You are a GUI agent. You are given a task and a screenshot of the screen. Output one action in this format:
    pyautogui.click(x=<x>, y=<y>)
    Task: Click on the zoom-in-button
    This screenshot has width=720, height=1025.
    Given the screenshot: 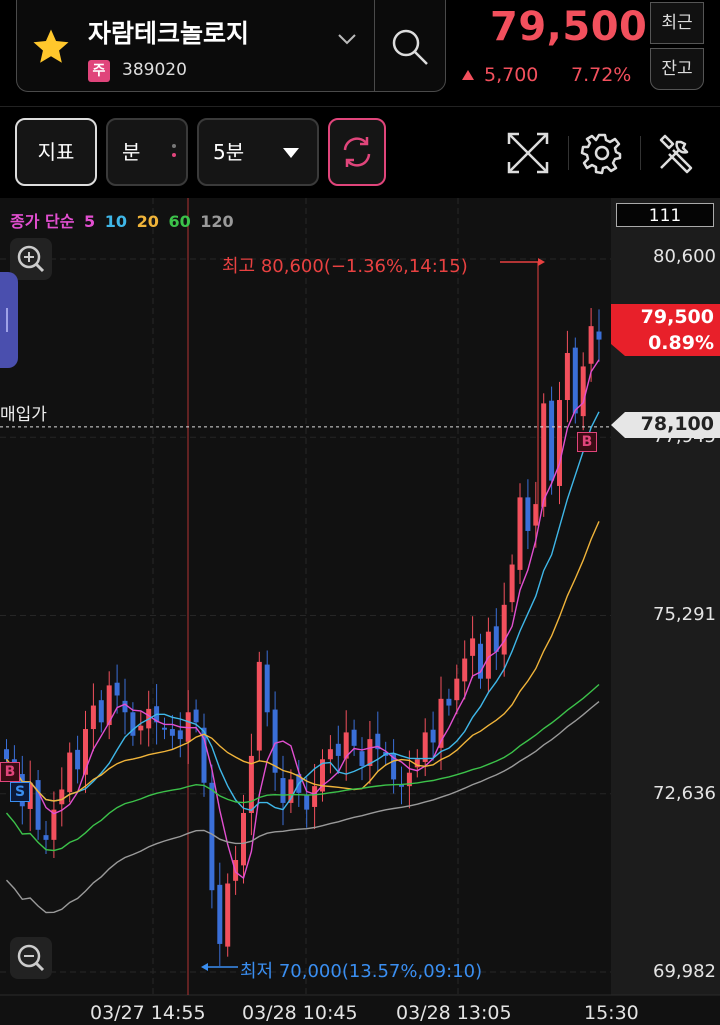 What is the action you would take?
    pyautogui.click(x=31, y=259)
    